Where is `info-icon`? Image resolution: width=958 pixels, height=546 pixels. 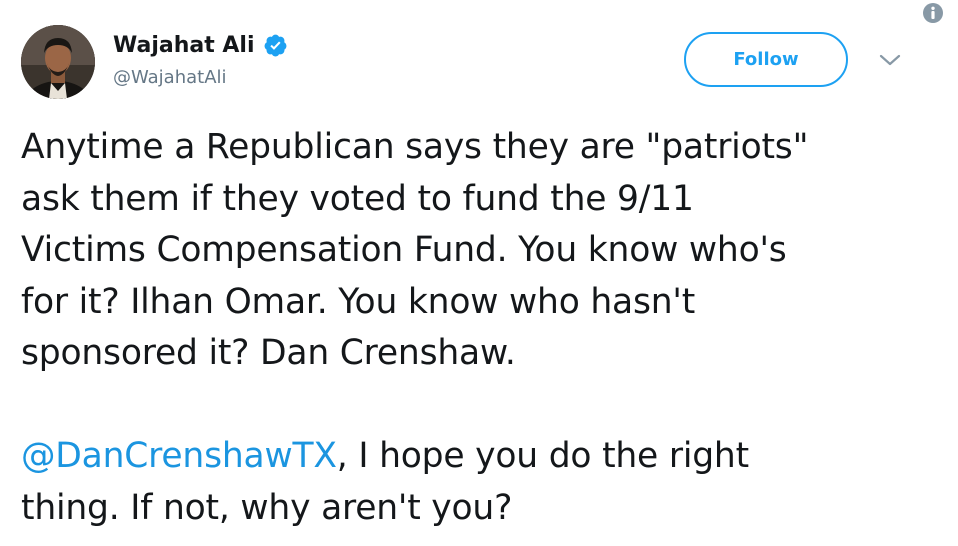 info-icon is located at coordinates (933, 13).